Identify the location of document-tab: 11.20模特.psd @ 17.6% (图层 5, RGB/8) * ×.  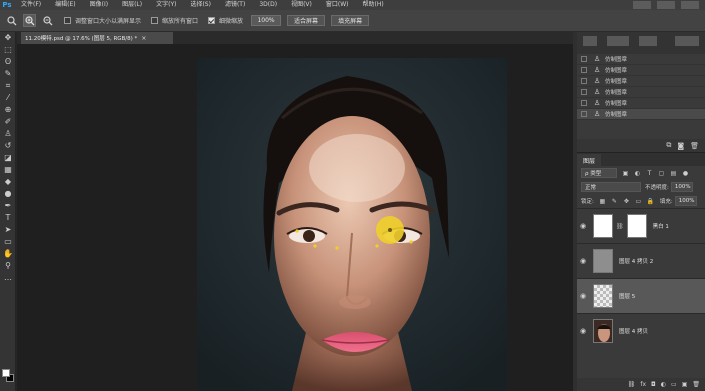
(97, 38).